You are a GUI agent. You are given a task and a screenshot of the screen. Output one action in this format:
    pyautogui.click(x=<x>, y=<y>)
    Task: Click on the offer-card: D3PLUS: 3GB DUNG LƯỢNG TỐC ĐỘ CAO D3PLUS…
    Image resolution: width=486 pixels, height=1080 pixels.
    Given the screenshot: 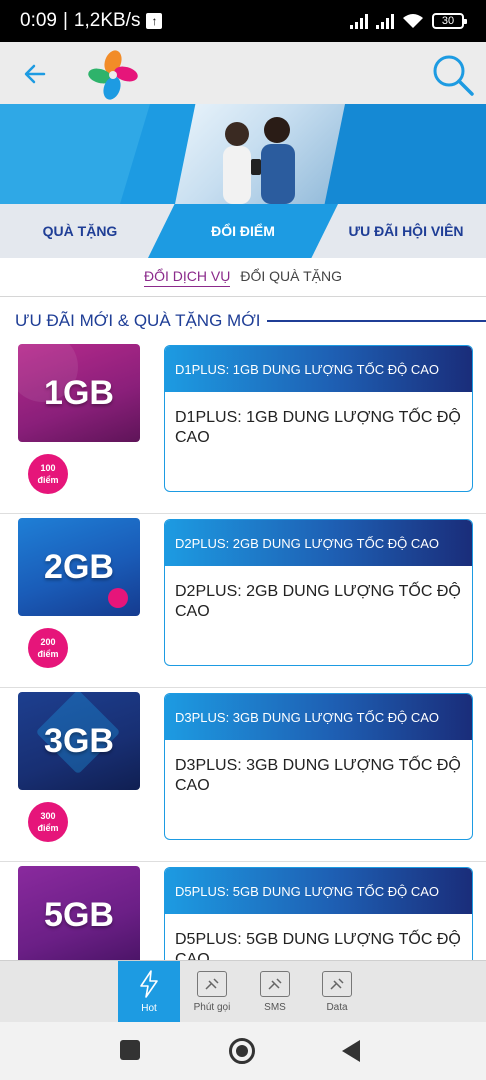 What is the action you would take?
    pyautogui.click(x=318, y=766)
    